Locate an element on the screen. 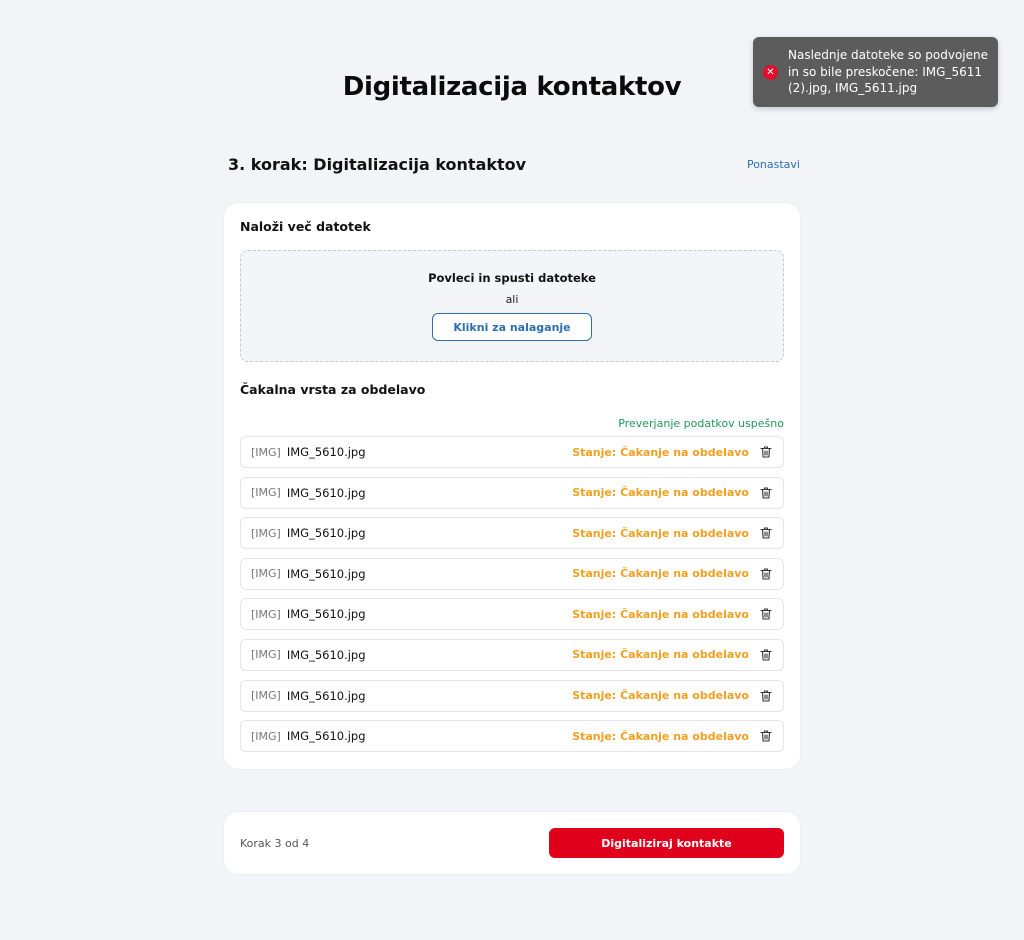 This screenshot has width=1024, height=940. footer-card: Korak 3 od 4 Digitaliziraj kontakte is located at coordinates (512, 843).